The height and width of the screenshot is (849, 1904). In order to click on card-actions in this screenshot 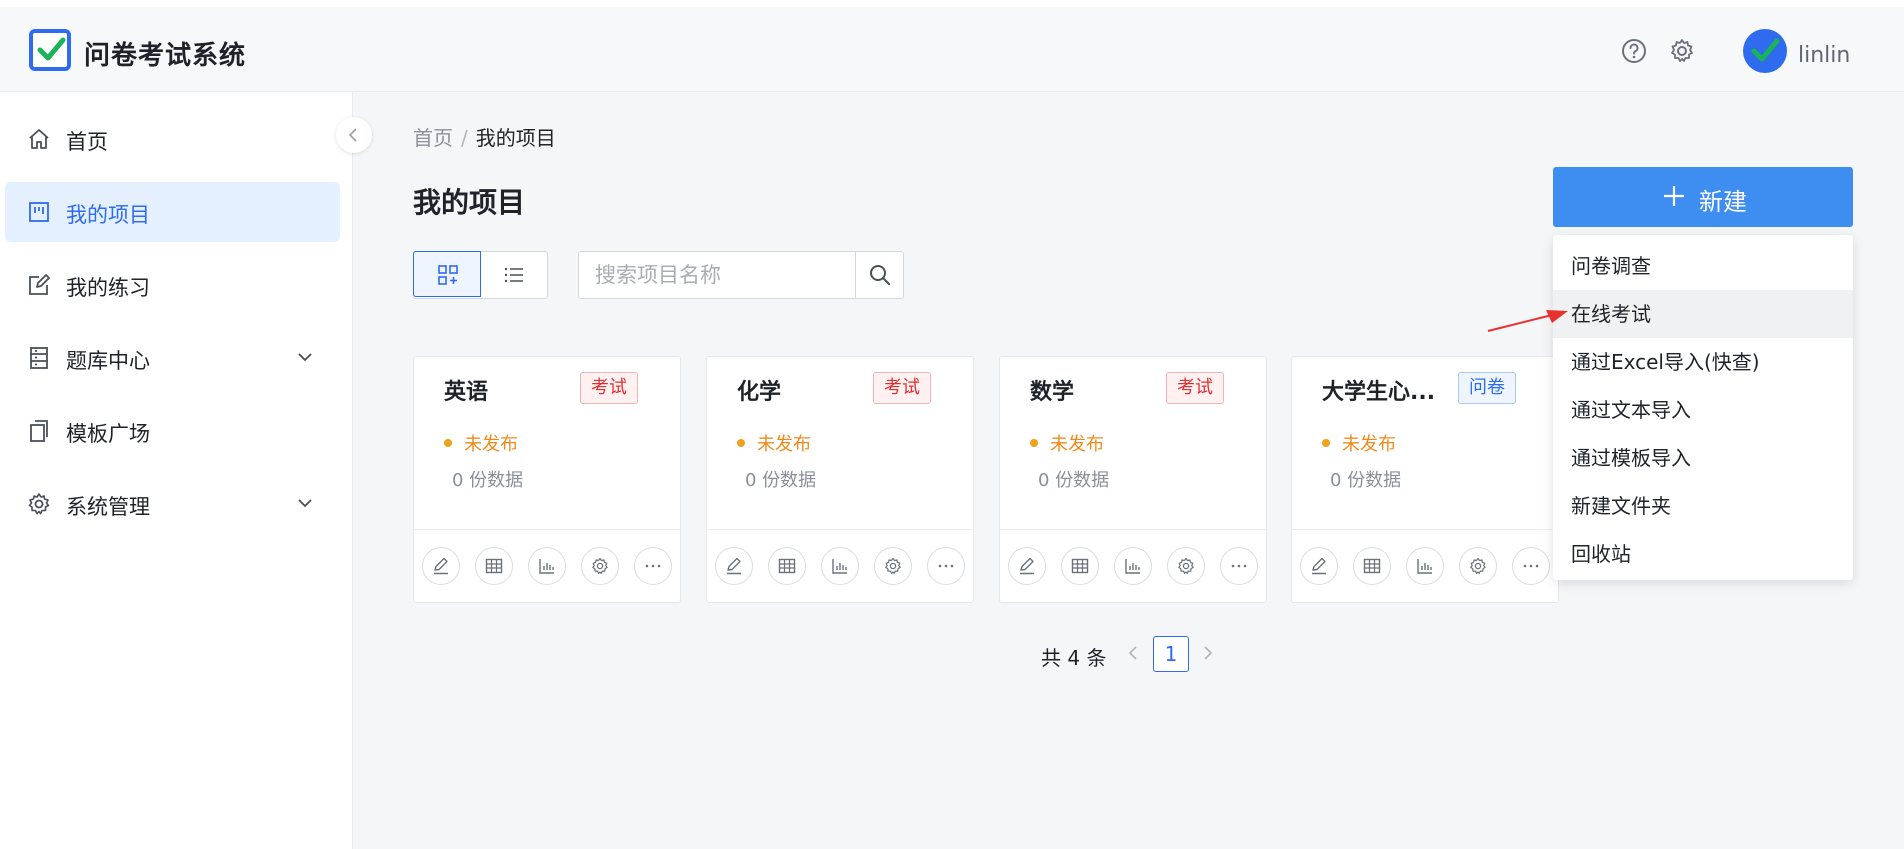, I will do `click(1133, 566)`.